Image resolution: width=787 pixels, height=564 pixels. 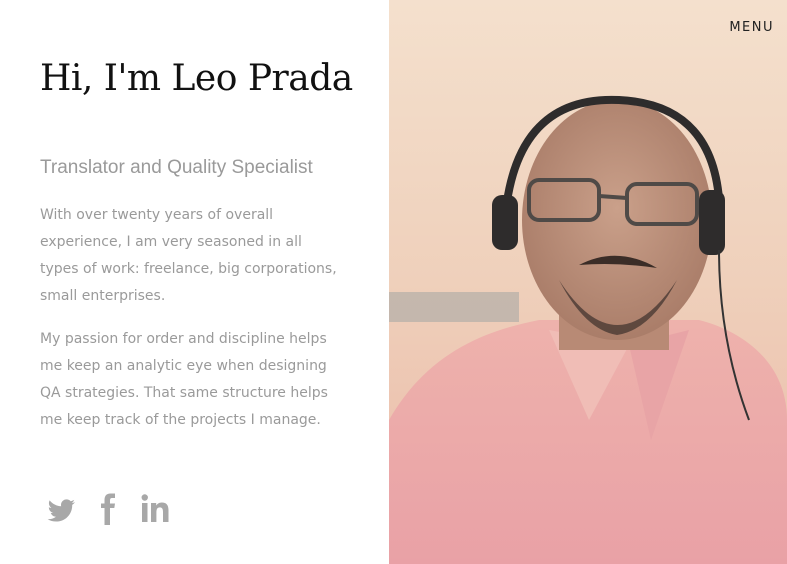 What do you see at coordinates (176, 167) in the screenshot?
I see `page-subtitle: Translator and Quality Specialist` at bounding box center [176, 167].